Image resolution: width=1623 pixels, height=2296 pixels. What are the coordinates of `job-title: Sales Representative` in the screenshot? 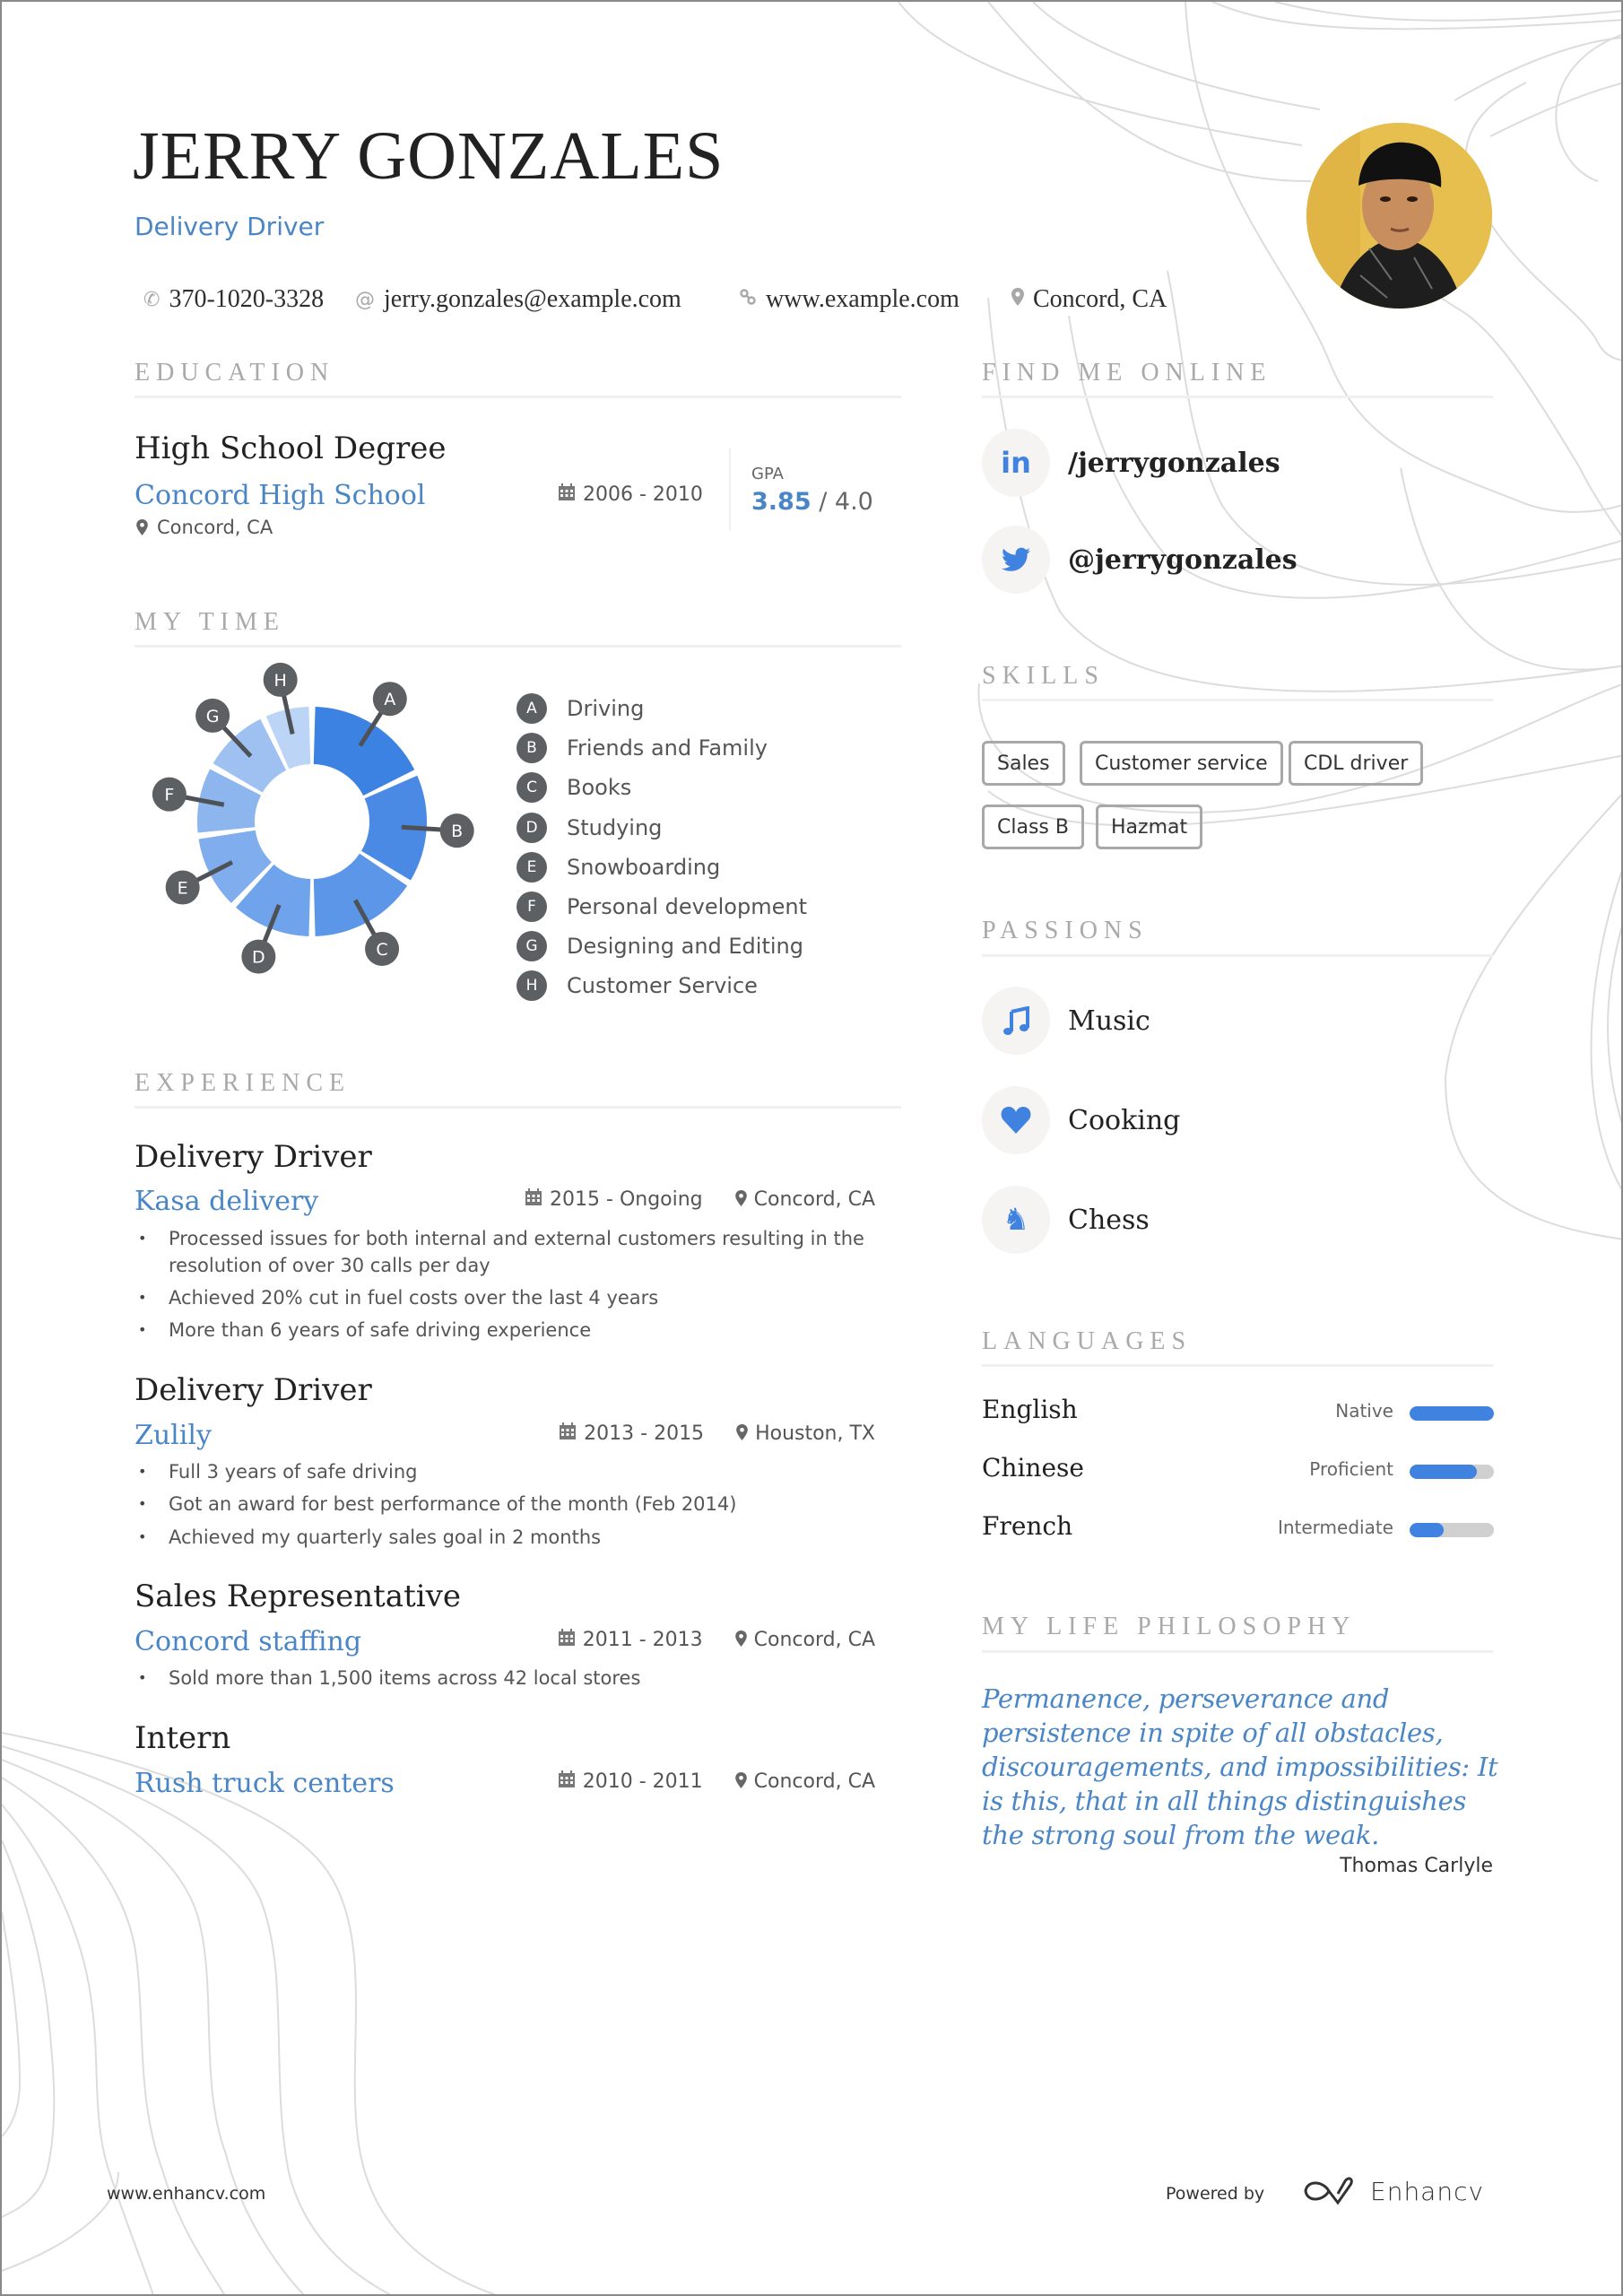 It's located at (298, 1596).